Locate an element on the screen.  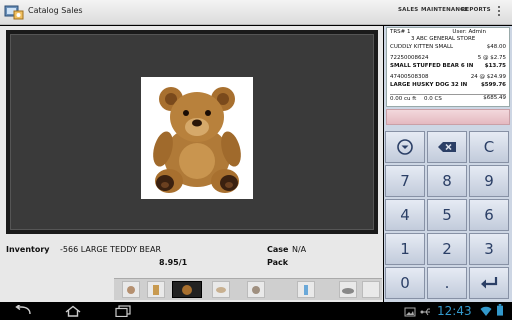
key-1: 1 is located at coordinates (405, 249).